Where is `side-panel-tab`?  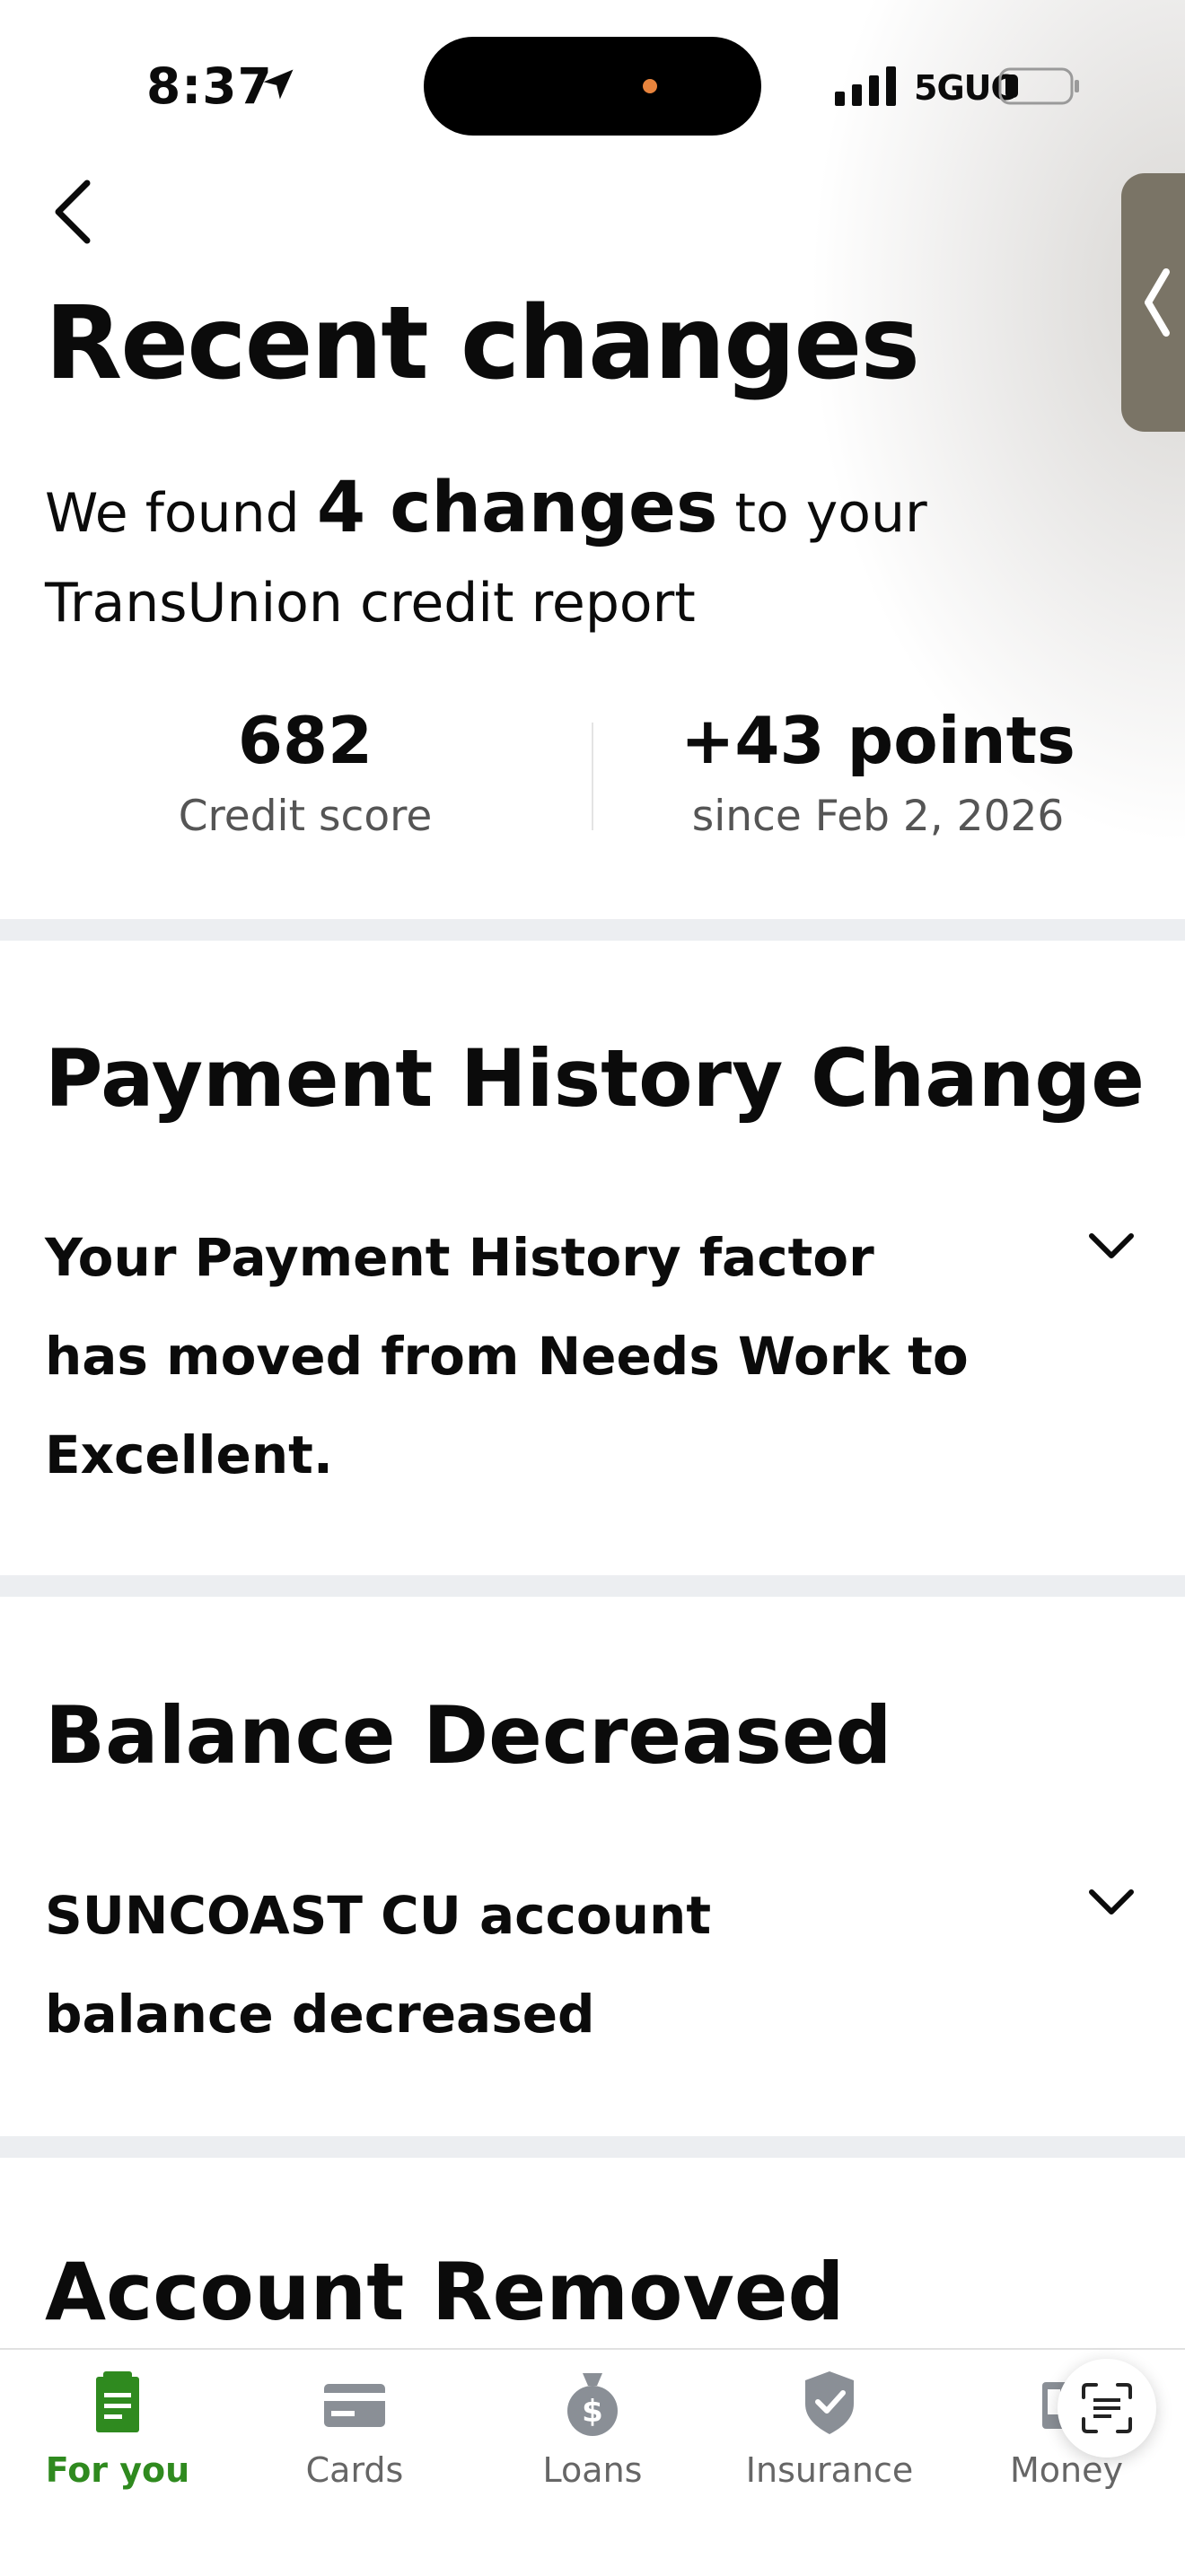
side-panel-tab is located at coordinates (1153, 302).